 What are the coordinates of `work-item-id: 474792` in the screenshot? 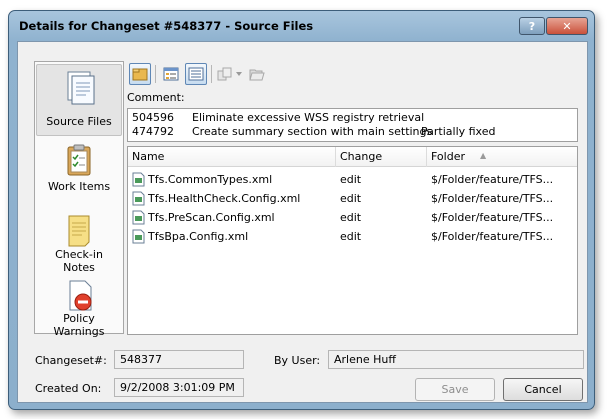 It's located at (153, 131).